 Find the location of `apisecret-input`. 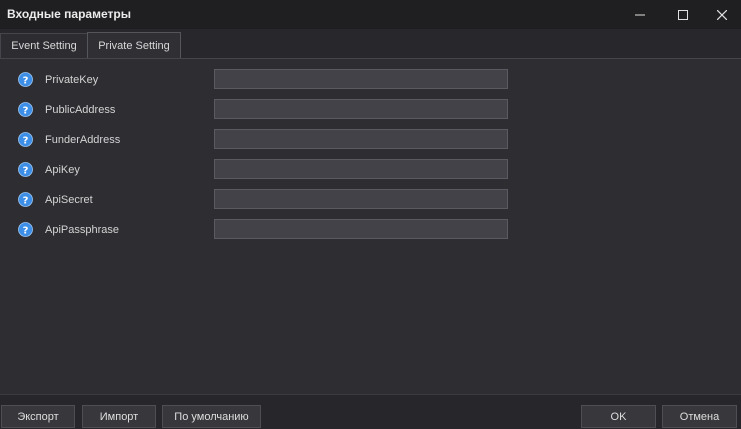

apisecret-input is located at coordinates (361, 199).